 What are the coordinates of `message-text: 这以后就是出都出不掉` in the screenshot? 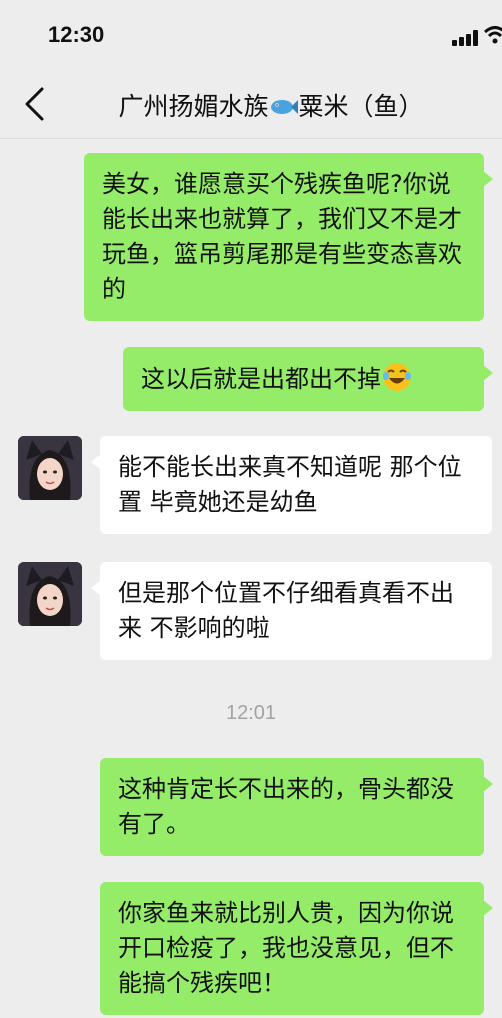 It's located at (261, 379).